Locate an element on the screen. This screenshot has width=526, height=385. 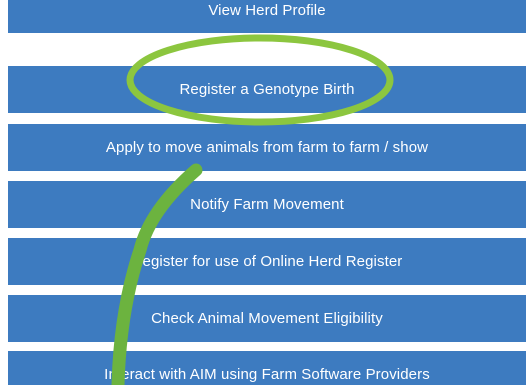
register-online-herd-register-button: Register for use of Online Herd Register is located at coordinates (267, 261).